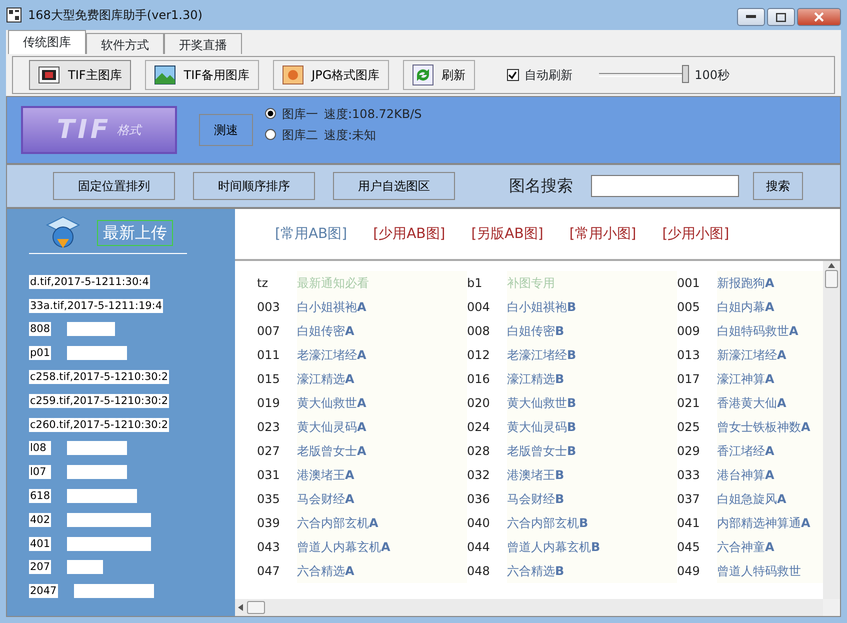  What do you see at coordinates (665, 186) in the screenshot?
I see `search-field` at bounding box center [665, 186].